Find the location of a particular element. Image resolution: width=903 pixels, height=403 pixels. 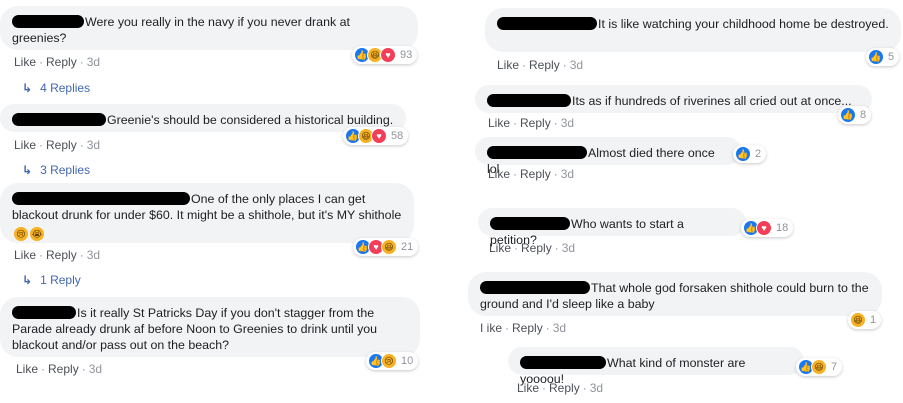

comment-actions: I ike · Reply · 3d is located at coordinates (523, 328).